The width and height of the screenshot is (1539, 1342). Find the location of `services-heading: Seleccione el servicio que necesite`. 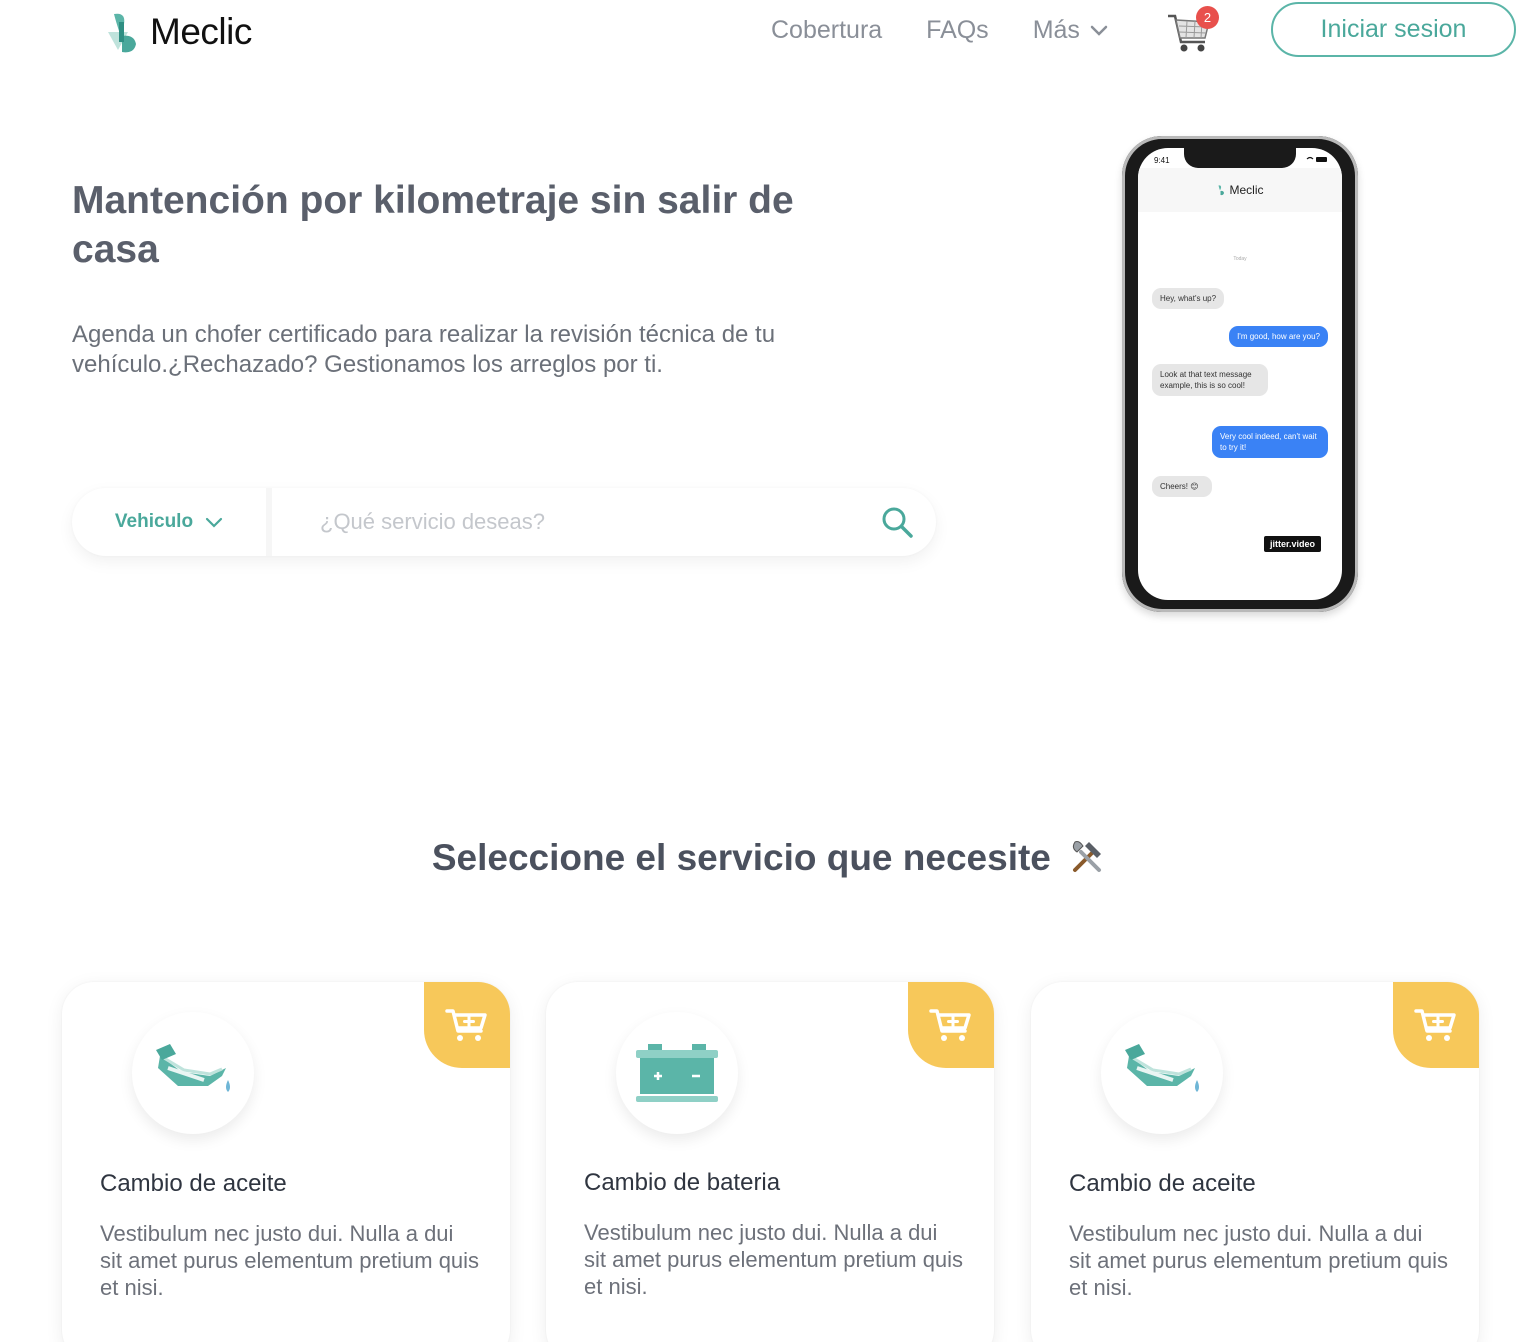

services-heading: Seleccione el servicio que necesite is located at coordinates (769, 857).